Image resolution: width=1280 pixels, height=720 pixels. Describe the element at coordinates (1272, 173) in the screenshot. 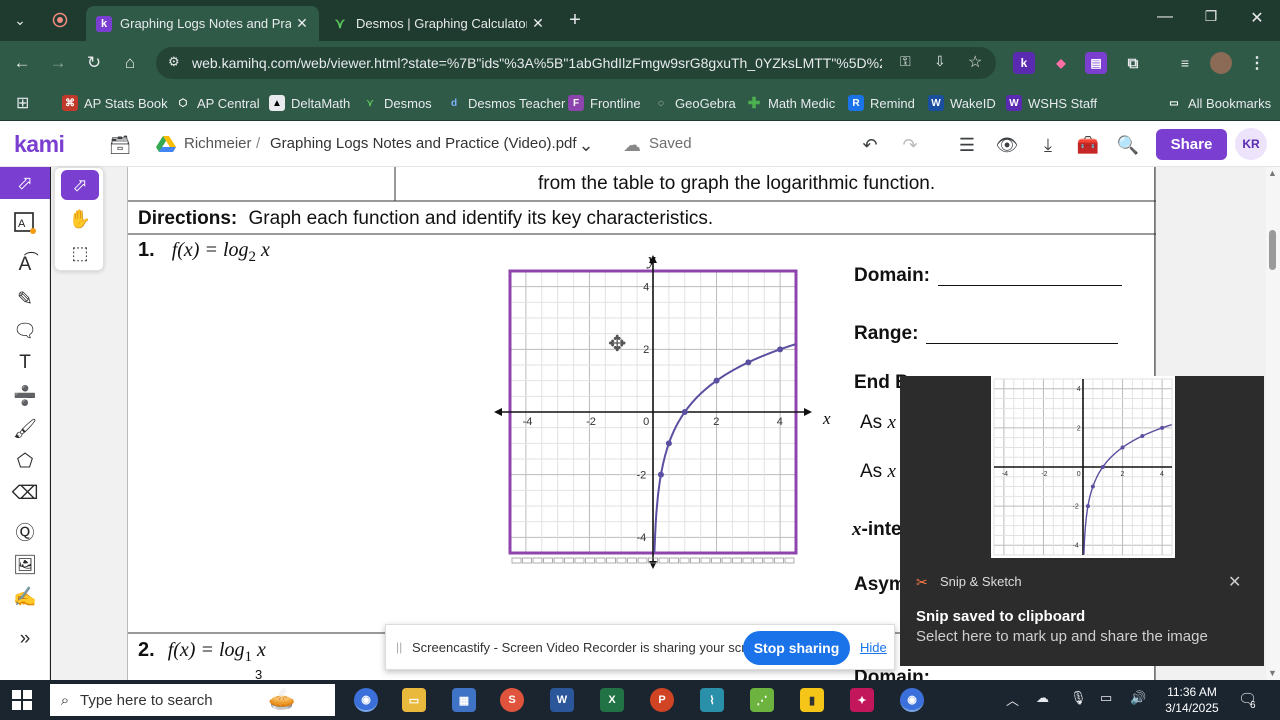

I see `scroll-up-icon: ▲` at that location.